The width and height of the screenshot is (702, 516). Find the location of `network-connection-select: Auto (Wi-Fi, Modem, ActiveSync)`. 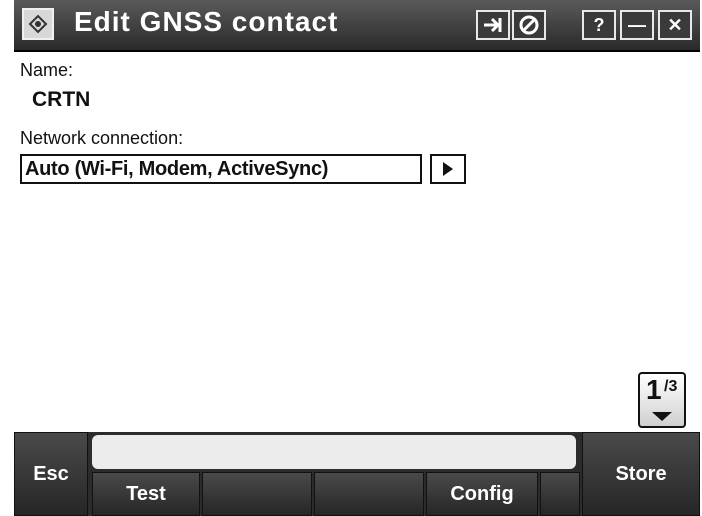

network-connection-select: Auto (Wi-Fi, Modem, ActiveSync) is located at coordinates (221, 169).